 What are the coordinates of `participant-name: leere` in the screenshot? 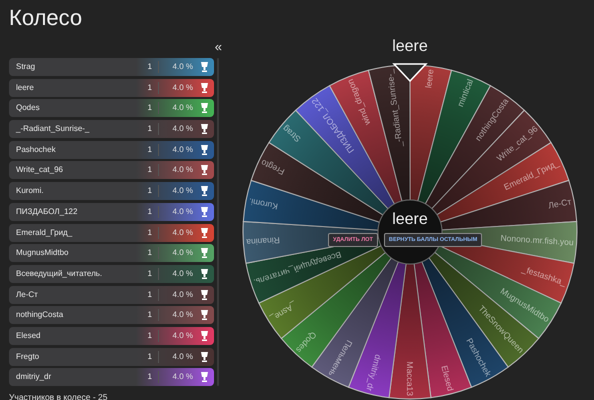 It's located at (25, 88).